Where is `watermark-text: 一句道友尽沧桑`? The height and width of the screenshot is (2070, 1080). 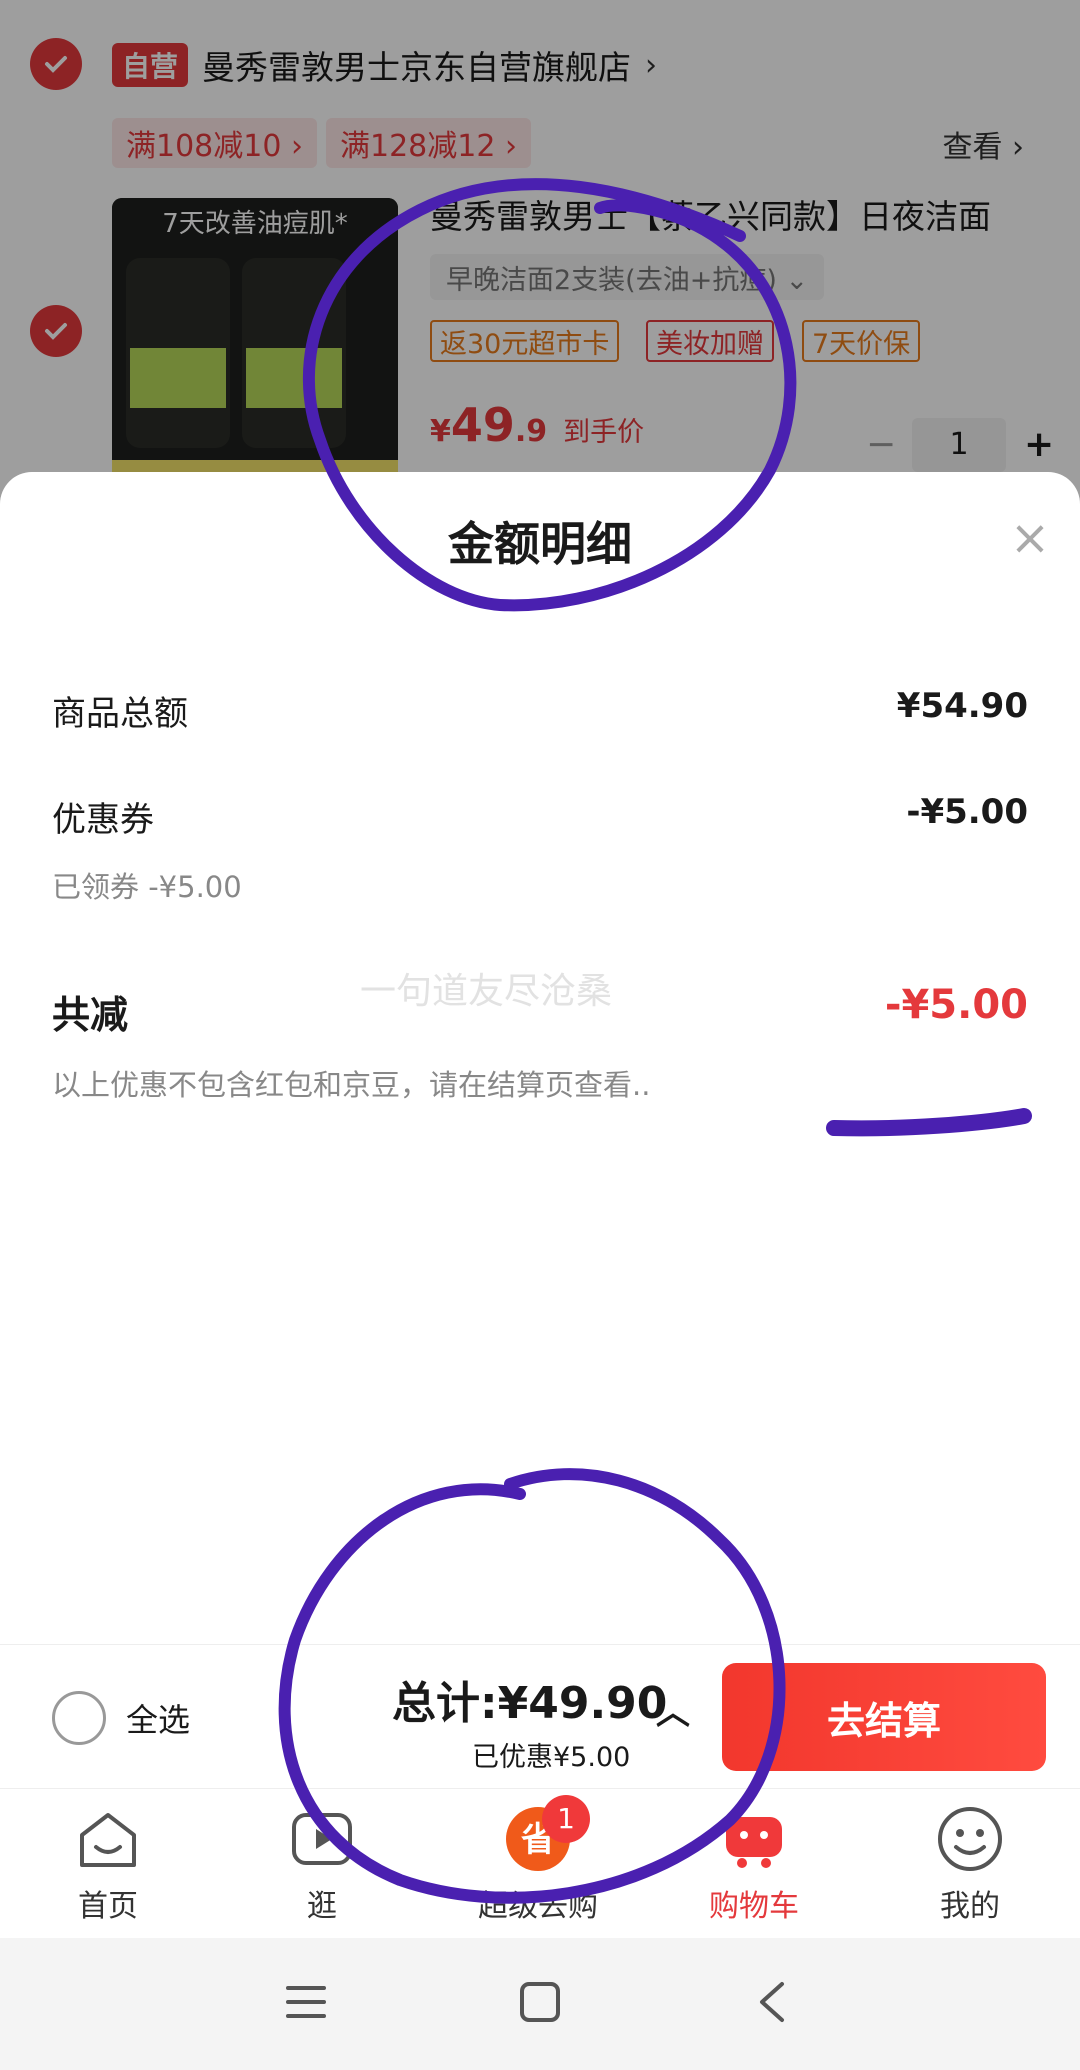
watermark-text: 一句道友尽沧桑 is located at coordinates (486, 991).